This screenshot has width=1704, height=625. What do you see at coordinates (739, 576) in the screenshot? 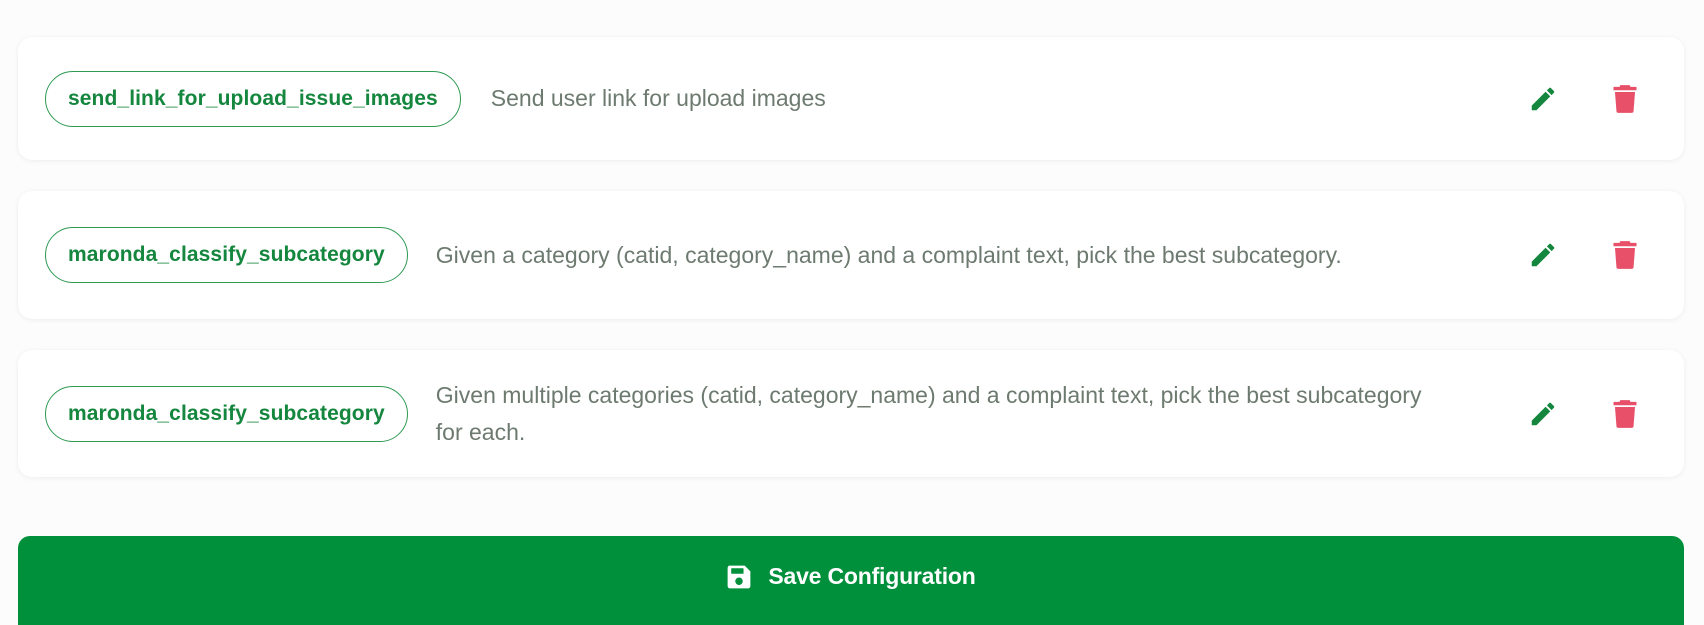
I see `floppy-disk-icon` at bounding box center [739, 576].